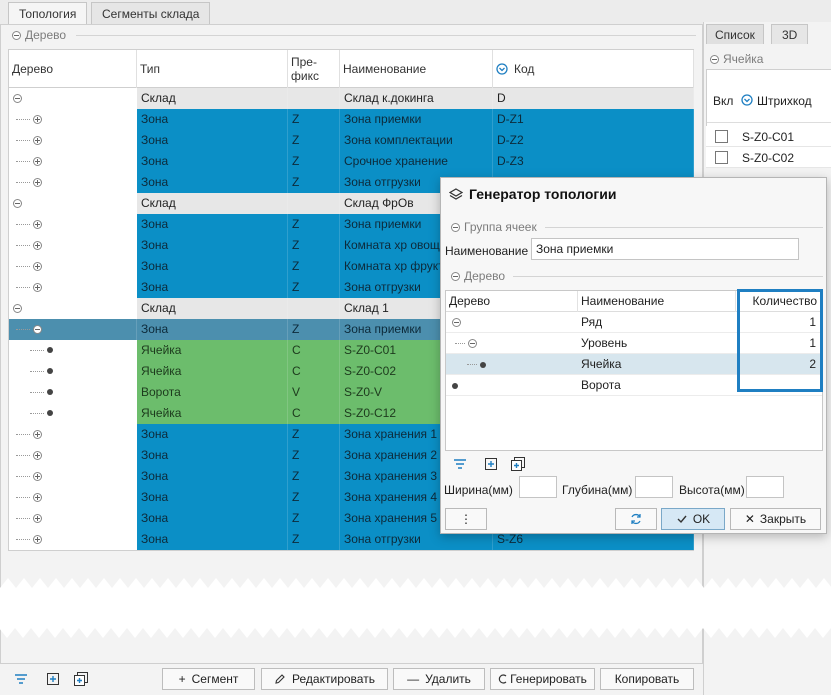 This screenshot has width=831, height=695. What do you see at coordinates (736, 59) in the screenshot?
I see `cell-section-header: Ячейка` at bounding box center [736, 59].